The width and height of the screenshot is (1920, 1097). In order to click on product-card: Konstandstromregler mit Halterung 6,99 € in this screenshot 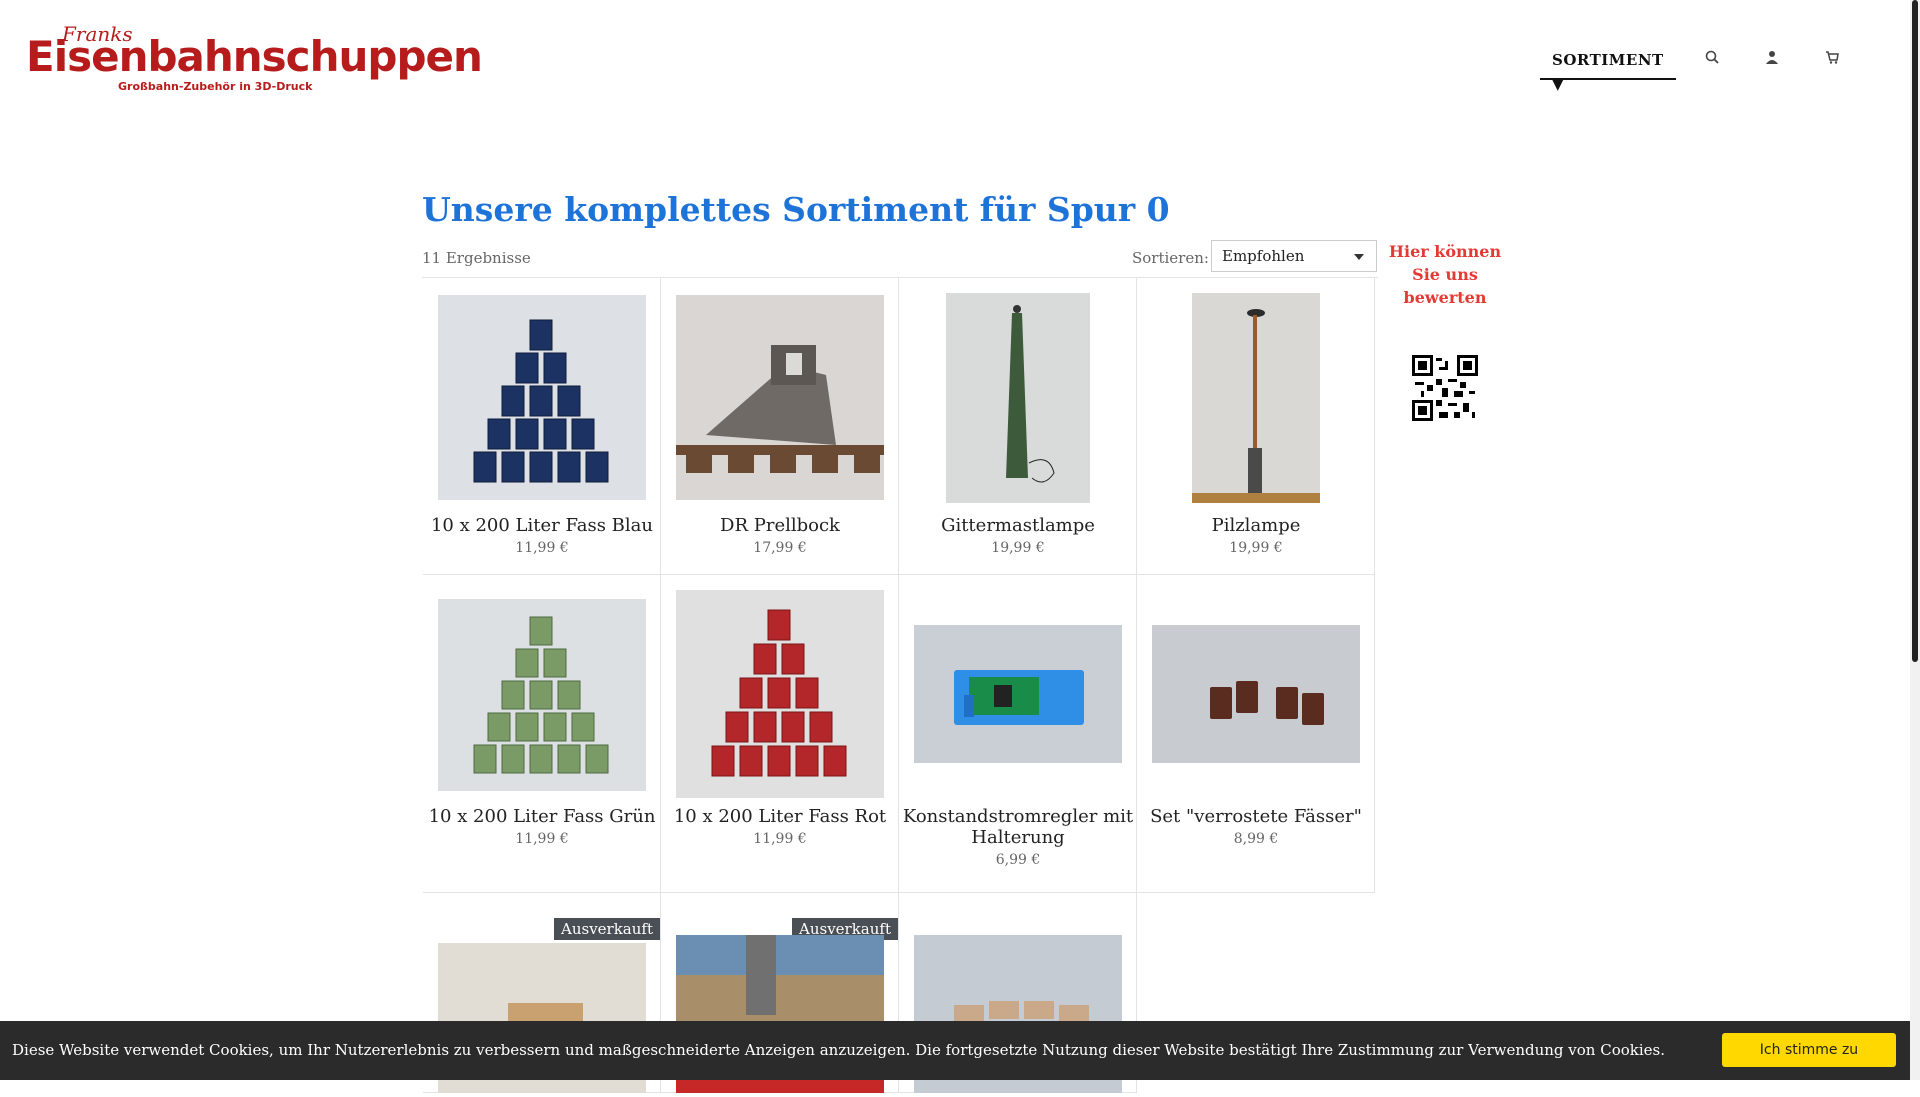, I will do `click(1018, 734)`.